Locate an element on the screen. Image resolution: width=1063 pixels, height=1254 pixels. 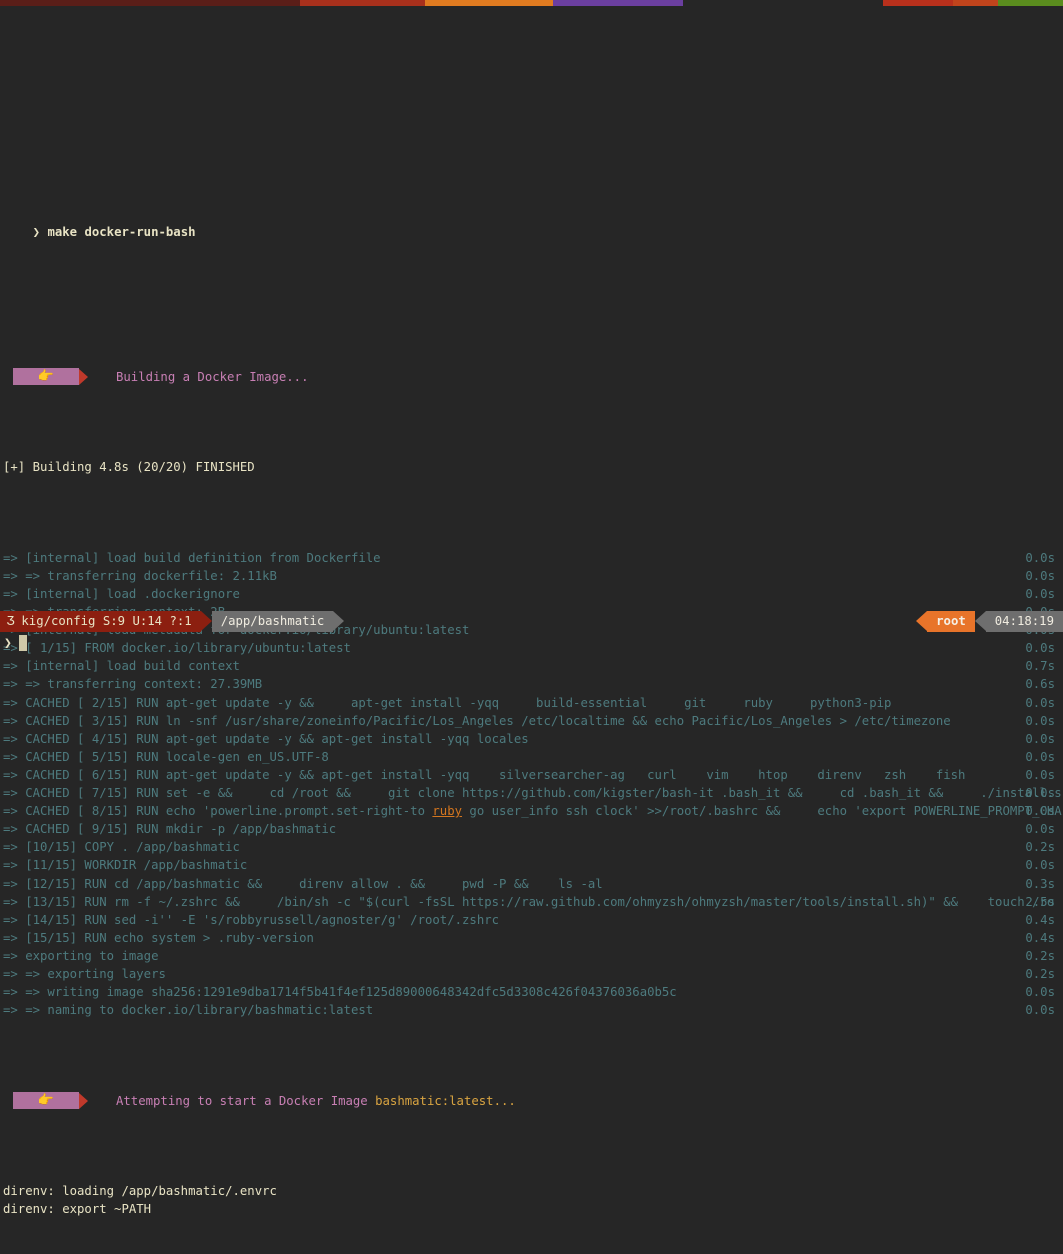
separator-root-time is located at coordinates (980, 621).